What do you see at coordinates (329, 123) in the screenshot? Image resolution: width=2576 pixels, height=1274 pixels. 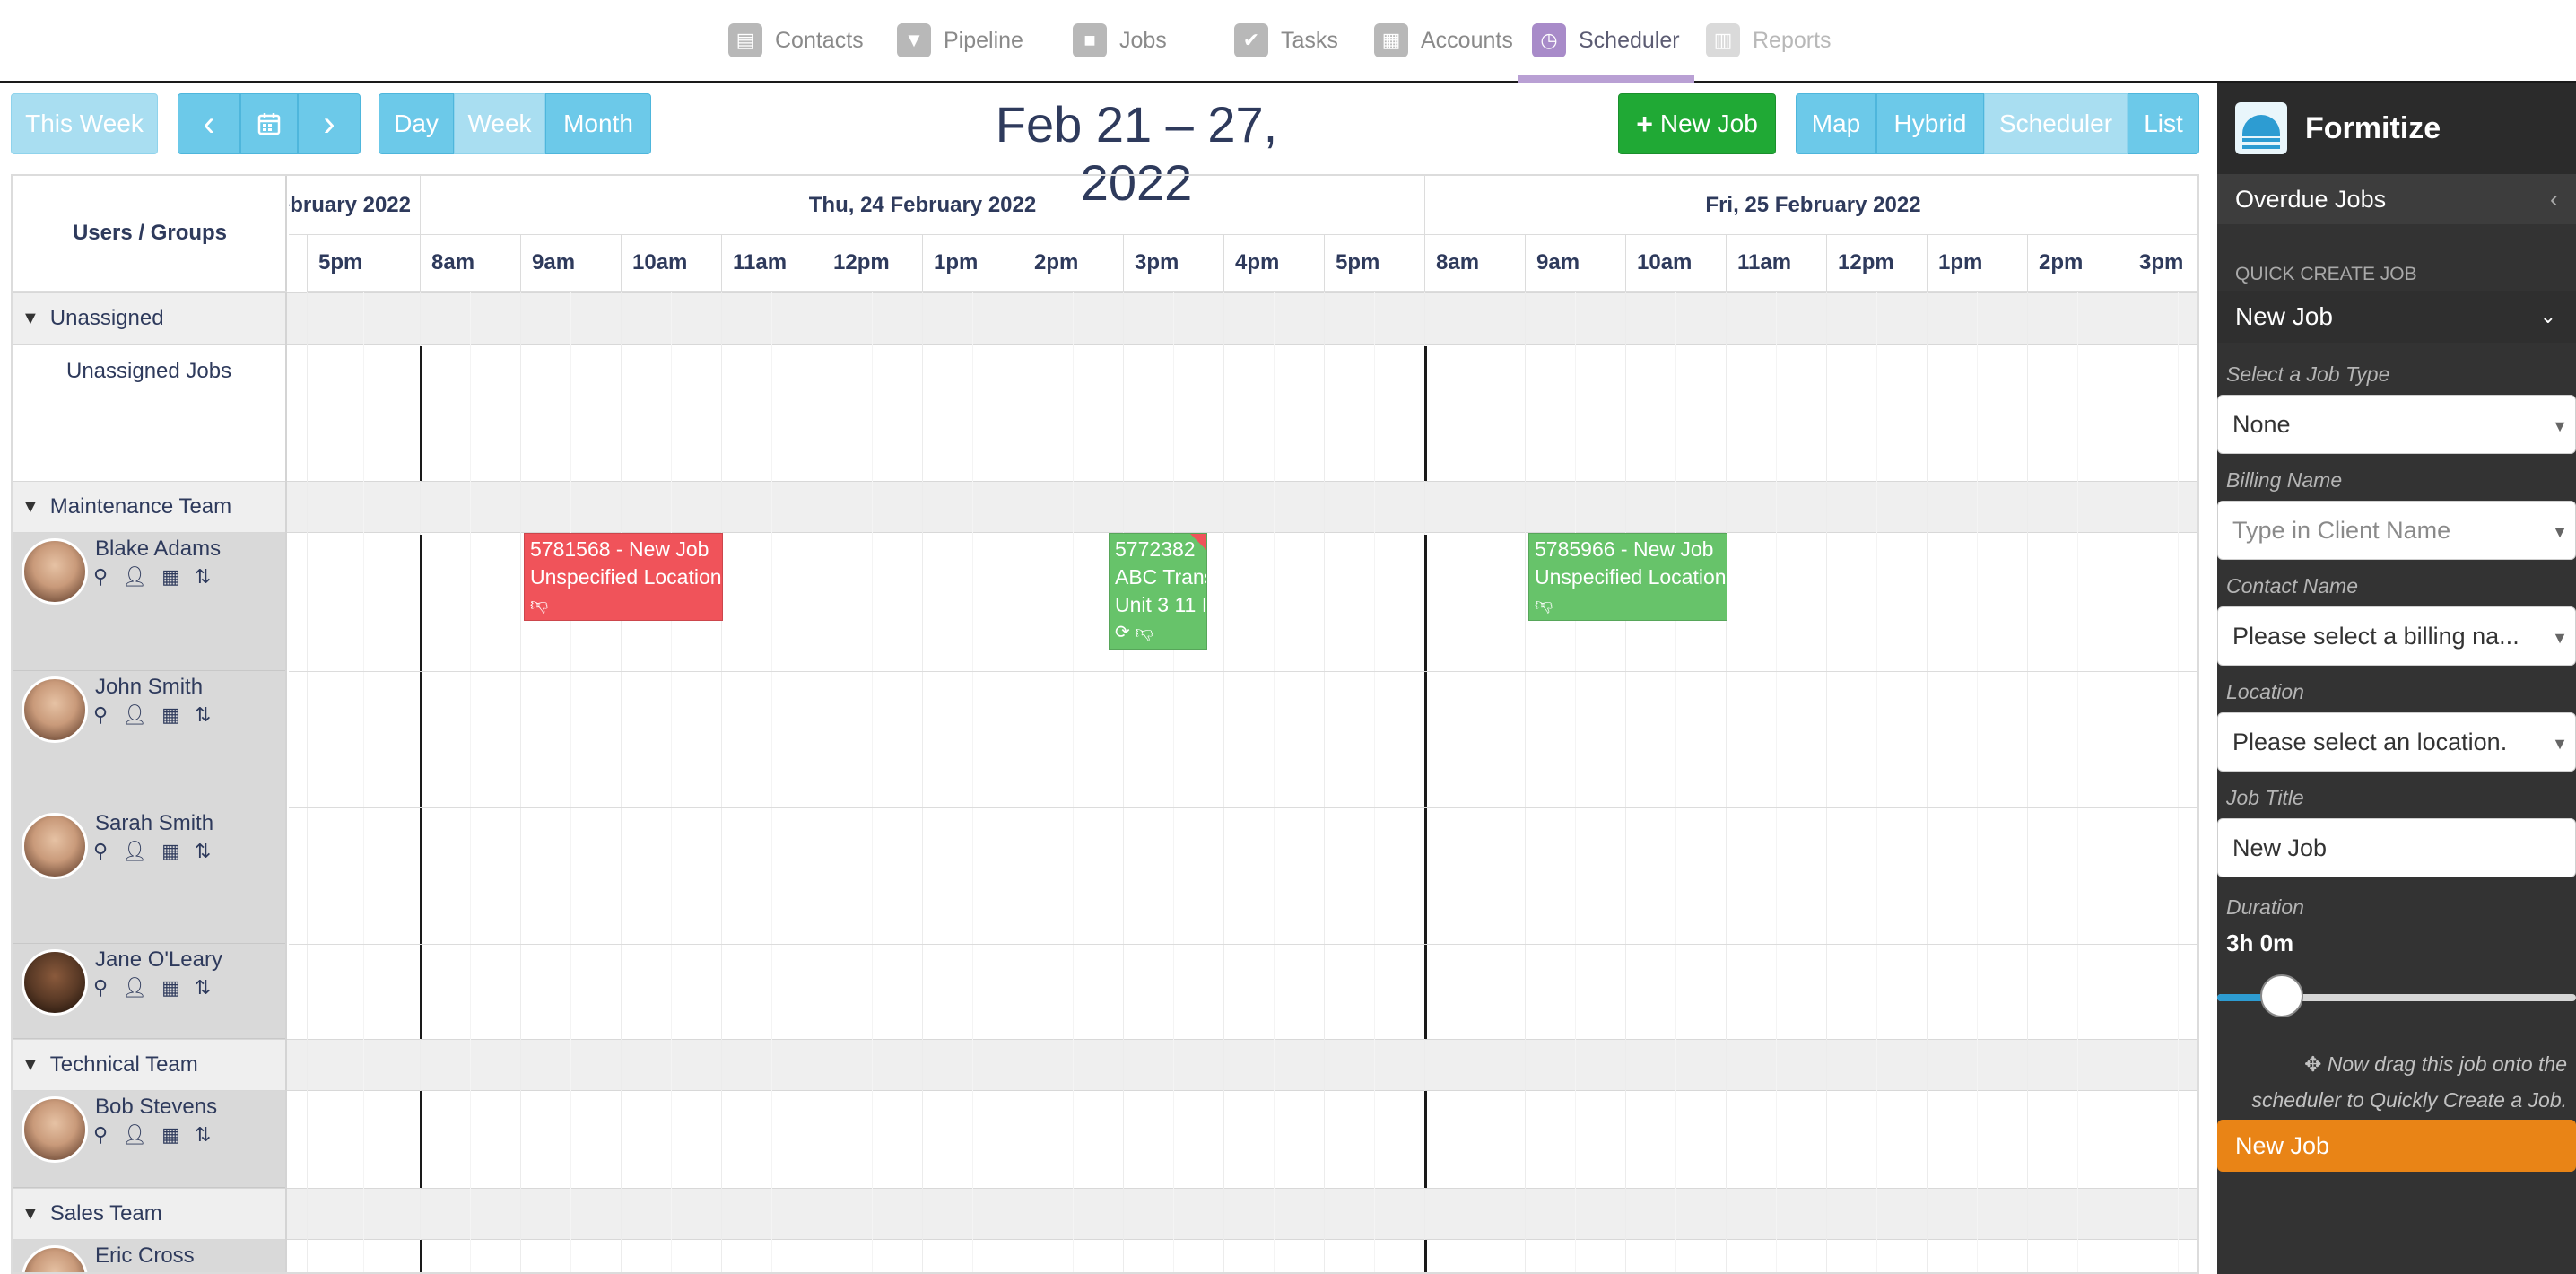 I see `next-week-button: ›` at bounding box center [329, 123].